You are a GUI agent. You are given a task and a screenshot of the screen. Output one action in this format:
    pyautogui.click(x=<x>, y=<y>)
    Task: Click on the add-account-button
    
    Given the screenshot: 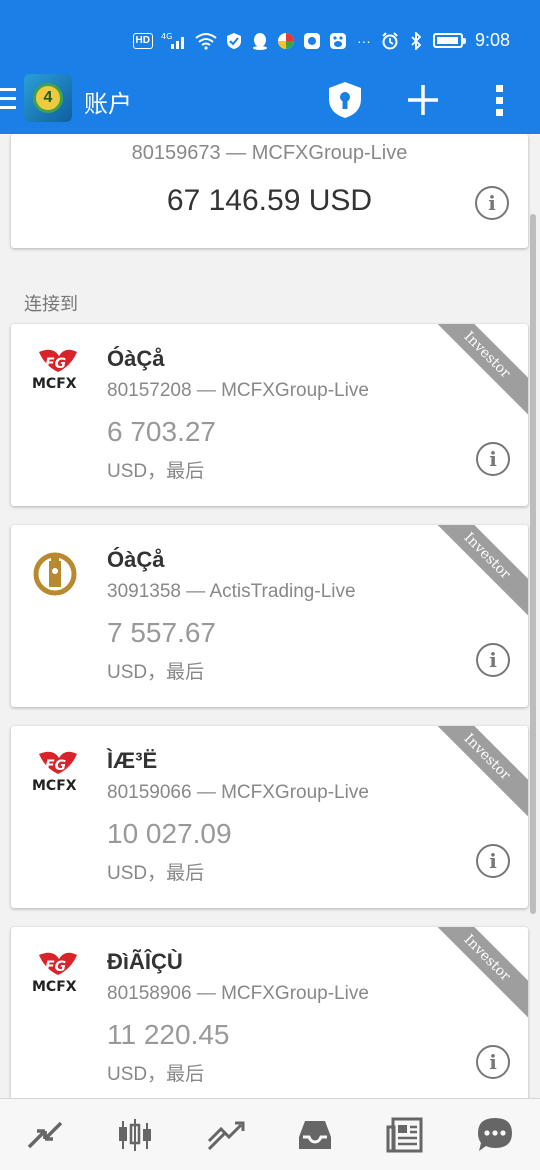 What is the action you would take?
    pyautogui.click(x=423, y=100)
    